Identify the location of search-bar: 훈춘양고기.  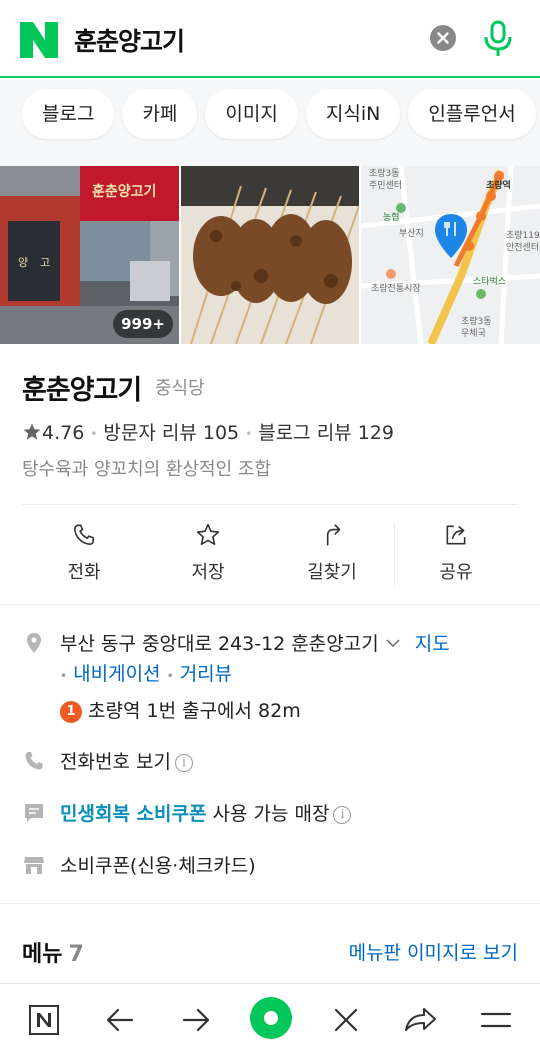
(270, 39).